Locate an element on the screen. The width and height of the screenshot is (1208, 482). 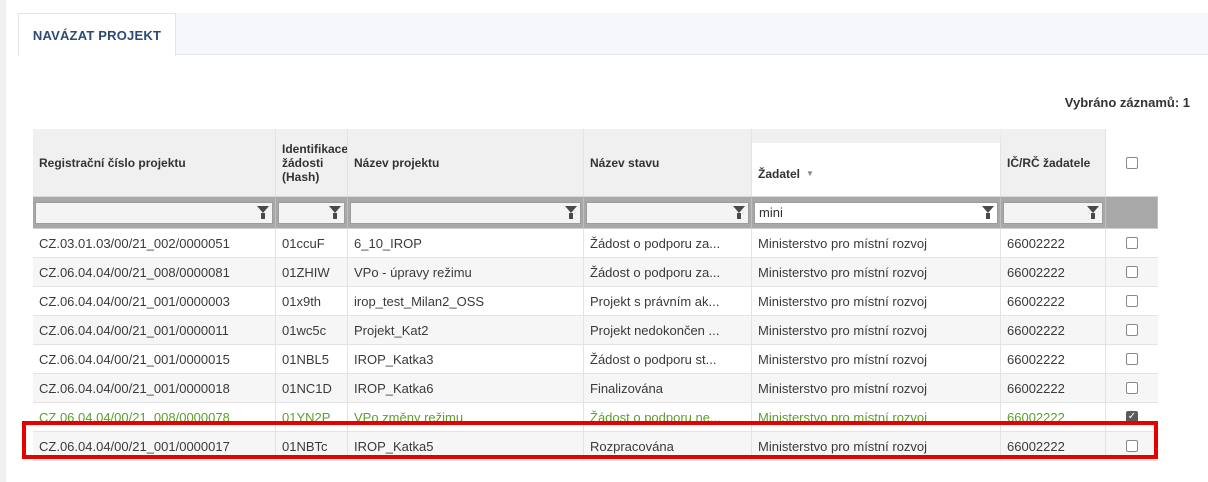
filter-cell-applicant: mini is located at coordinates (876, 212).